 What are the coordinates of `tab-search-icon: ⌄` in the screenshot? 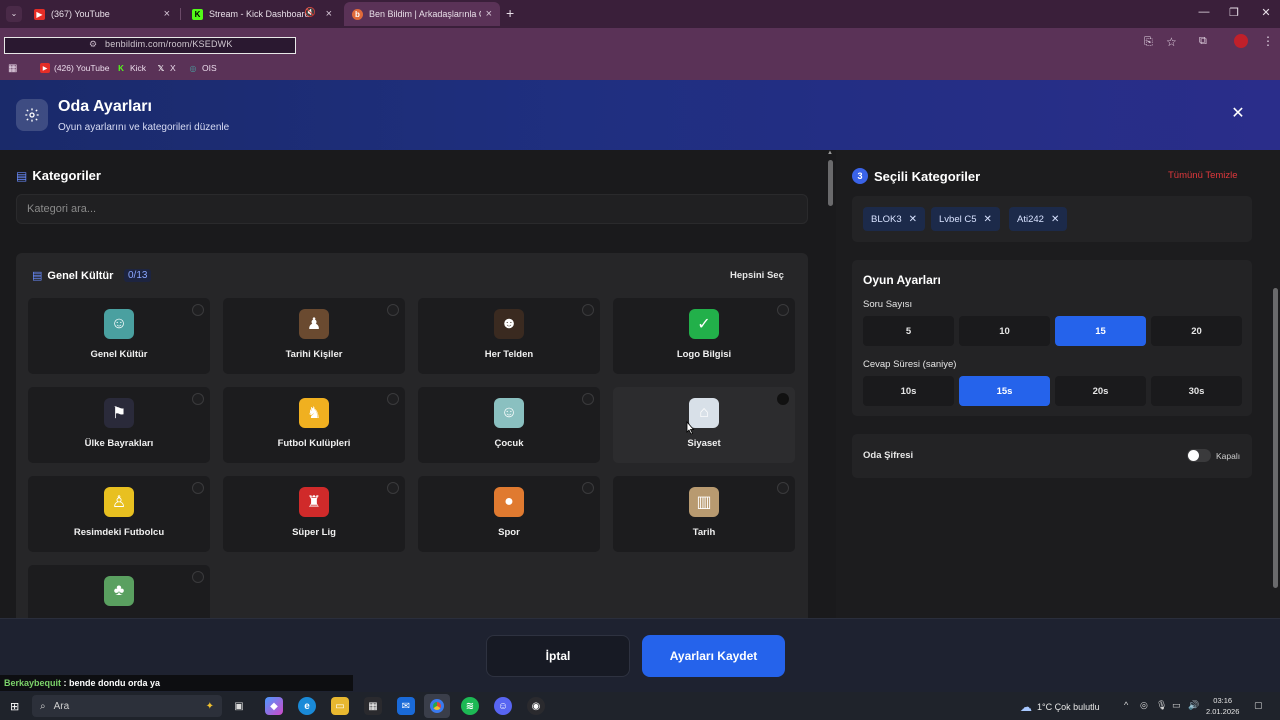 It's located at (14, 14).